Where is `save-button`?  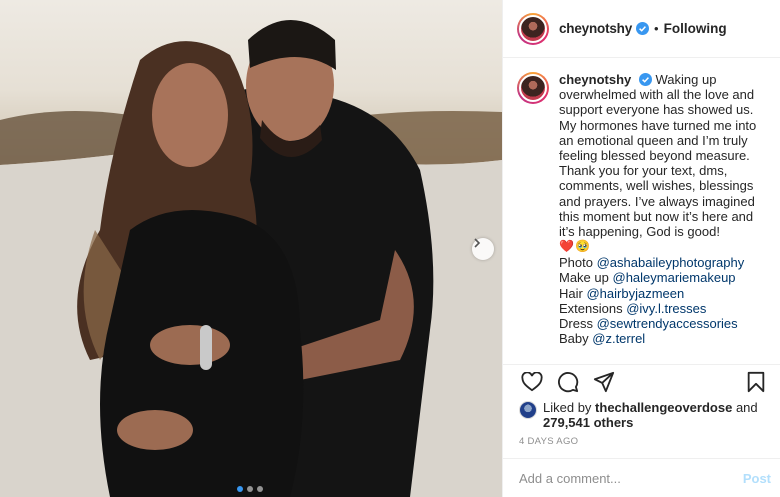 save-button is located at coordinates (756, 382).